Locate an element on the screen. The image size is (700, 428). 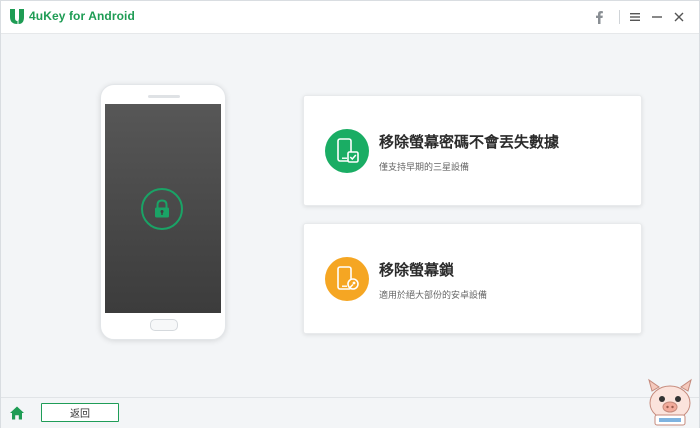
card-title: 移除螢幕鎖 is located at coordinates (417, 270).